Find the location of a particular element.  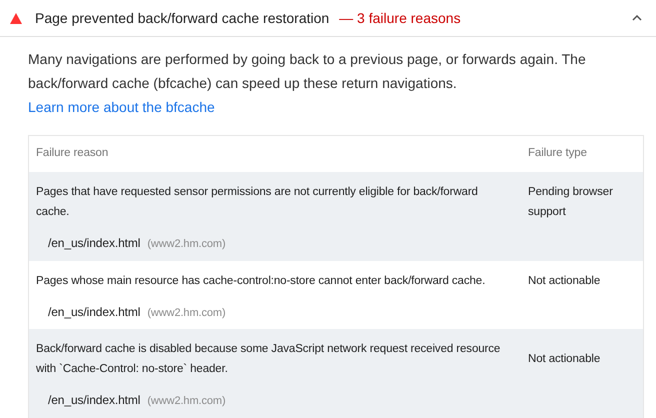

audit-description: Many navigations are performed by going back to a previous page, or forwards again. The back/forward cache (bfcache) can speed up these return navigations. Learn more about the bfcache is located at coordinates (307, 83).